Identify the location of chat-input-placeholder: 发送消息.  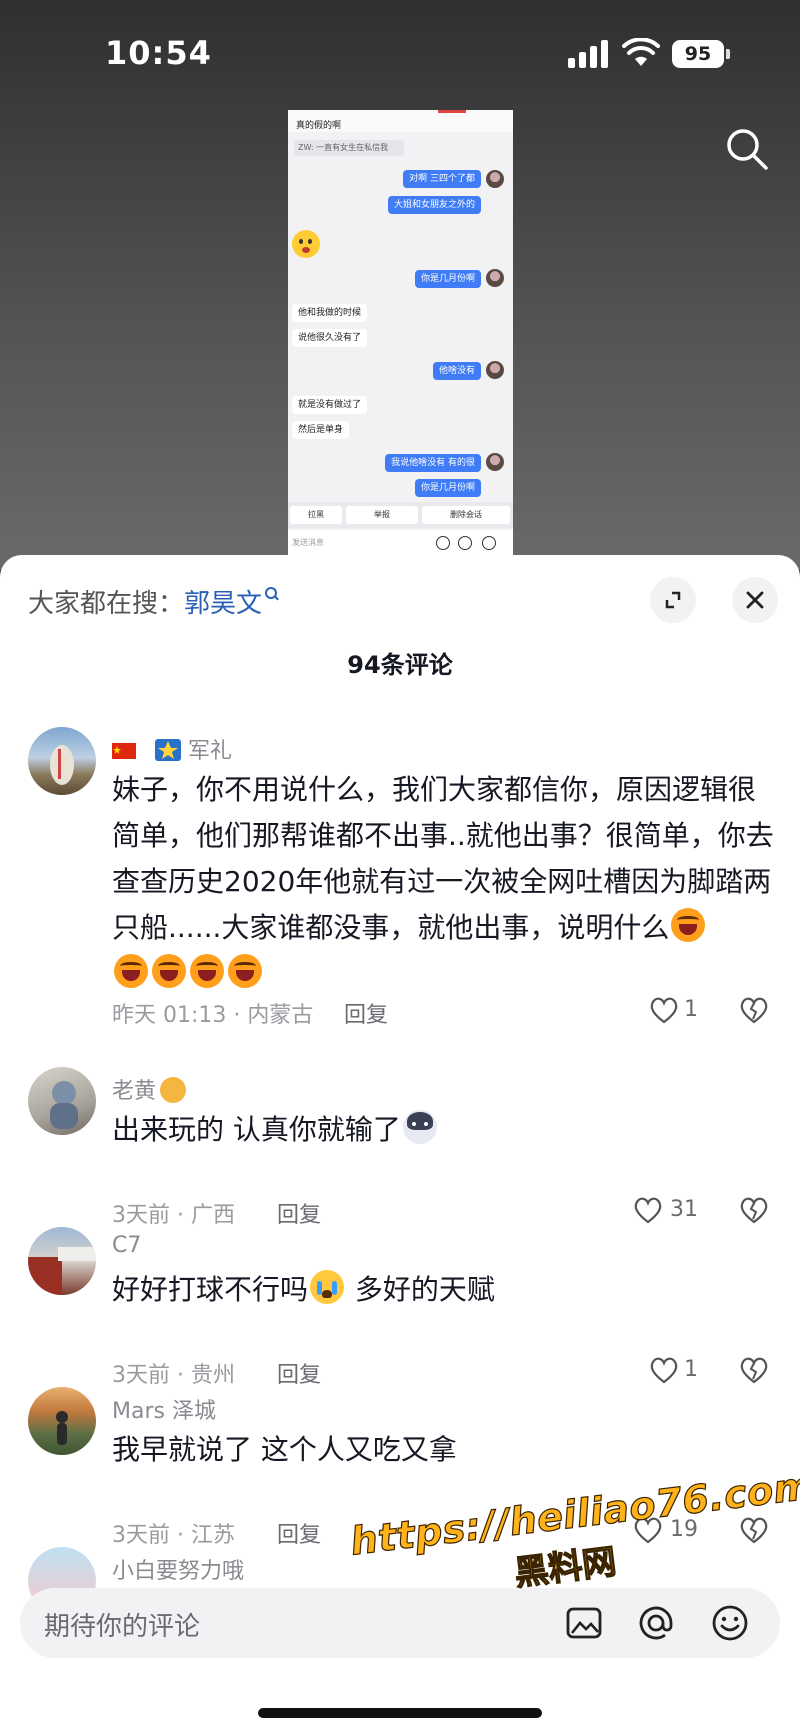
(308, 542).